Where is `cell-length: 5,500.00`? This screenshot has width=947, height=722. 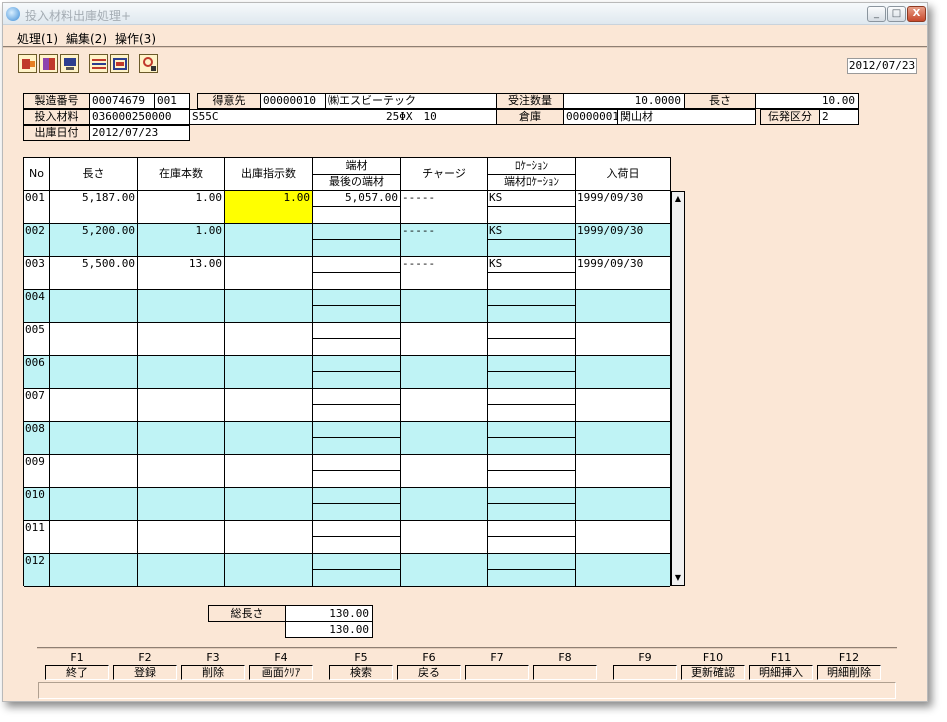
cell-length: 5,500.00 is located at coordinates (94, 273).